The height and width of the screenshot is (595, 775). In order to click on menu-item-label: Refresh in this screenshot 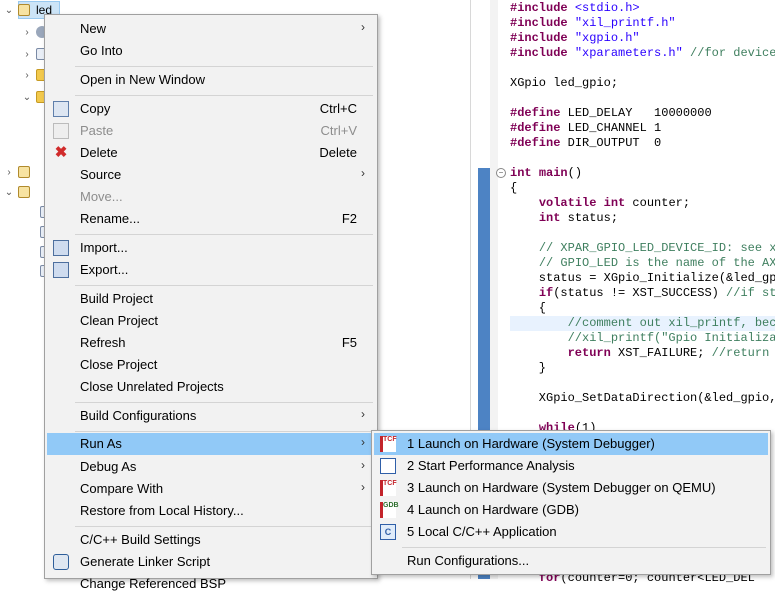, I will do `click(103, 342)`.